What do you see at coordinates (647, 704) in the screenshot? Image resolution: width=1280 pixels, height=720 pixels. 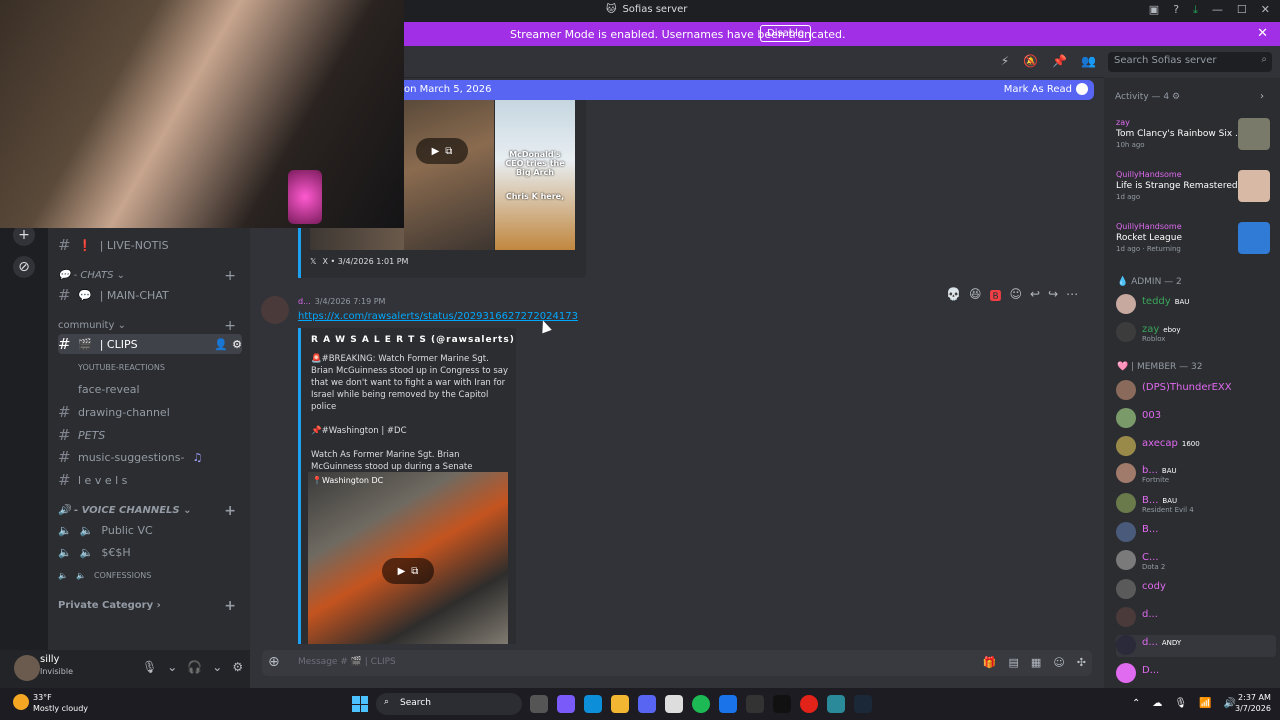 I see `discord-icon` at bounding box center [647, 704].